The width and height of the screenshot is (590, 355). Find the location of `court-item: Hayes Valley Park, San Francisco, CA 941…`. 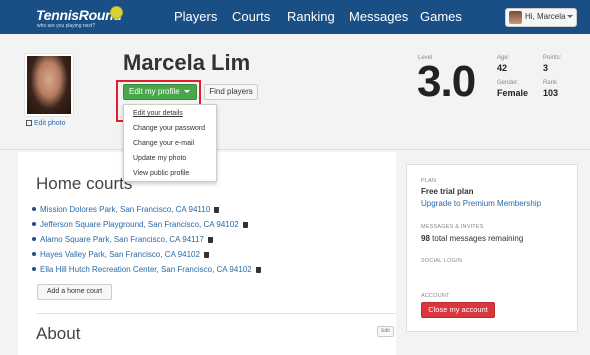

court-item: Hayes Valley Park, San Francisco, CA 941… is located at coordinates (120, 254).